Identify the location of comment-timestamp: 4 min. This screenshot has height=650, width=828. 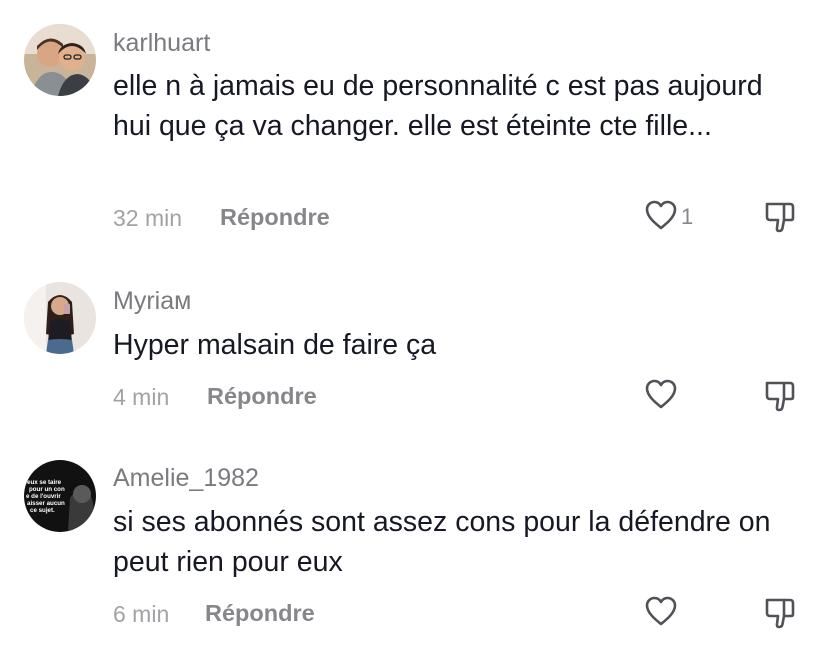
(141, 397).